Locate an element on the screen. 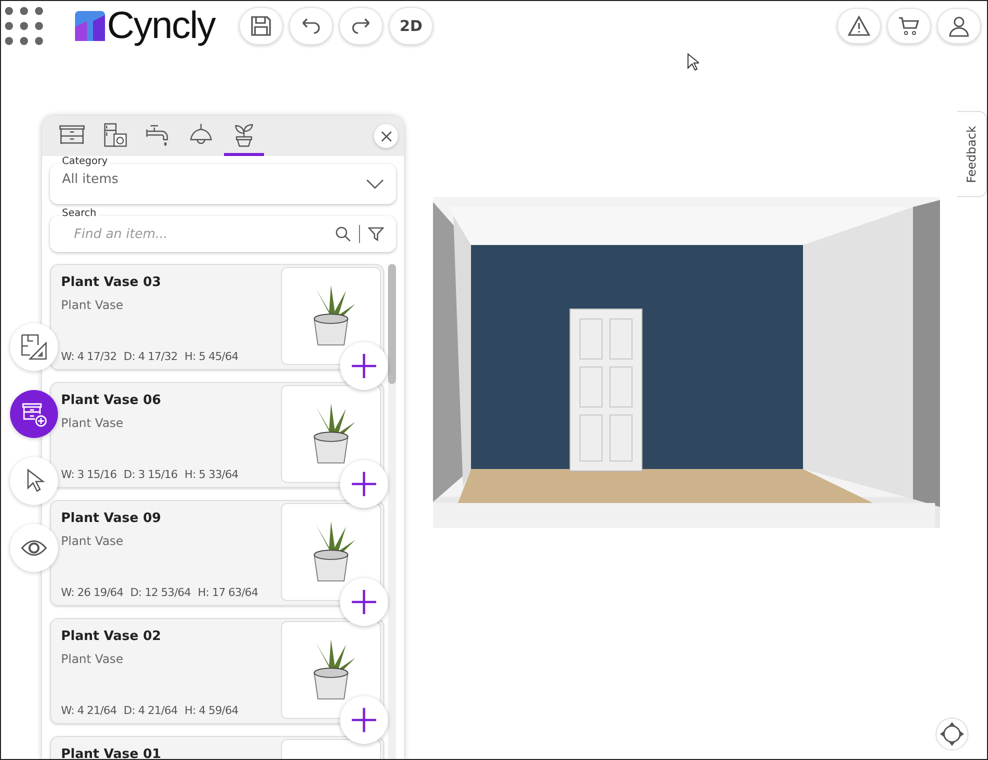  cart-button is located at coordinates (909, 26).